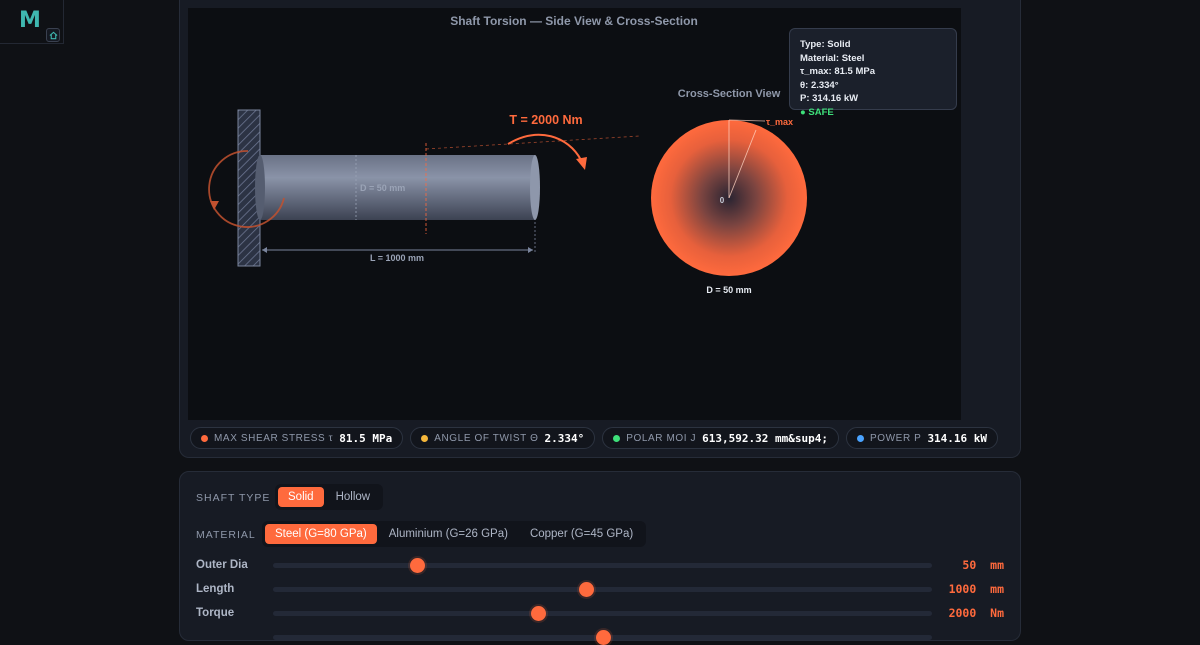 This screenshot has height=645, width=1200. What do you see at coordinates (976, 613) in the screenshot?
I see `torque-value: 2000 Nm` at bounding box center [976, 613].